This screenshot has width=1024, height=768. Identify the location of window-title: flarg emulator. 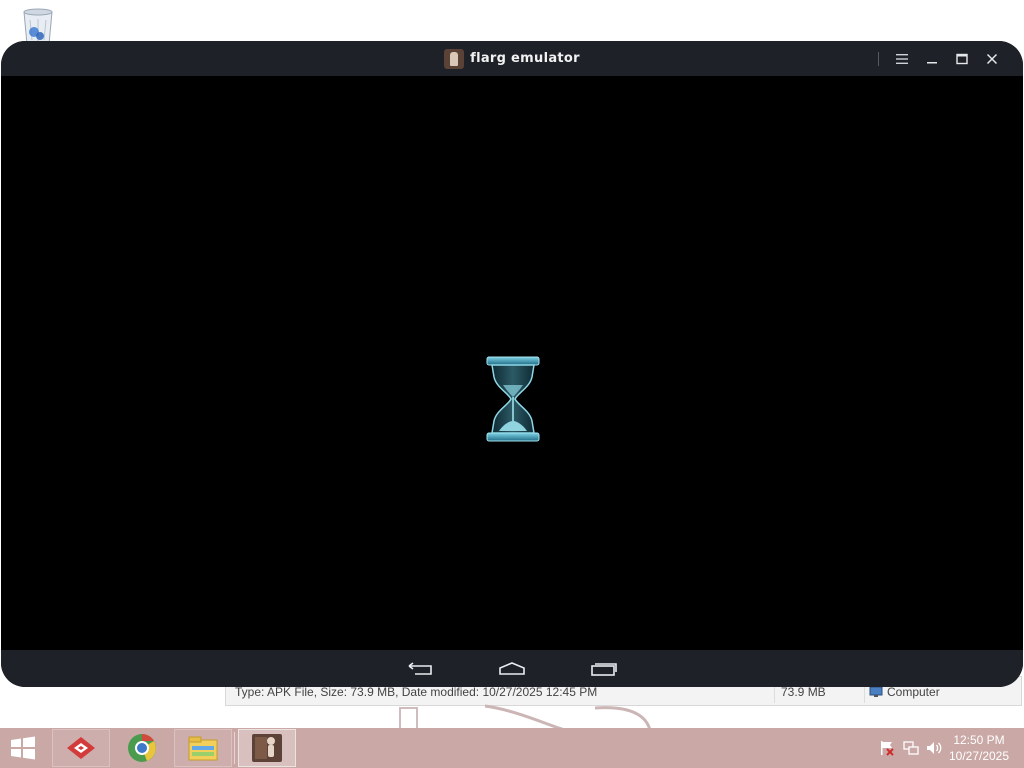
(525, 58).